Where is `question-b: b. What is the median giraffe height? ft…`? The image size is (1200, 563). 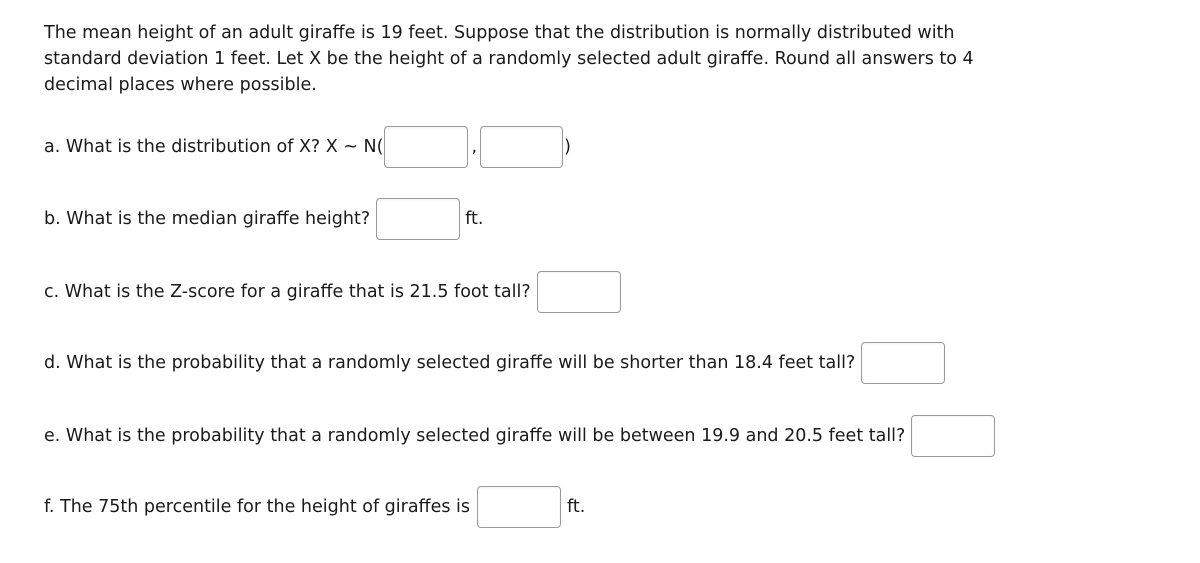 question-b: b. What is the median giraffe height? ft… is located at coordinates (263, 219).